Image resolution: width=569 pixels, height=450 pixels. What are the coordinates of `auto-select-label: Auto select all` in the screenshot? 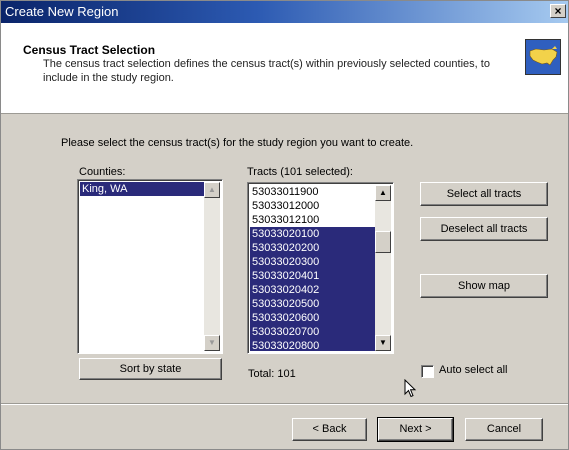 It's located at (473, 370).